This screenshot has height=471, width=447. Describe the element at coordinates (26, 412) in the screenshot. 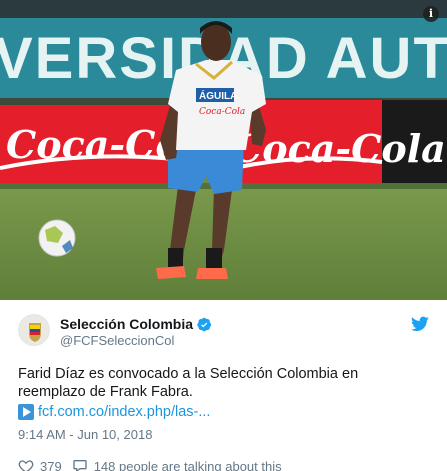

I see `link-arrow-icon` at that location.